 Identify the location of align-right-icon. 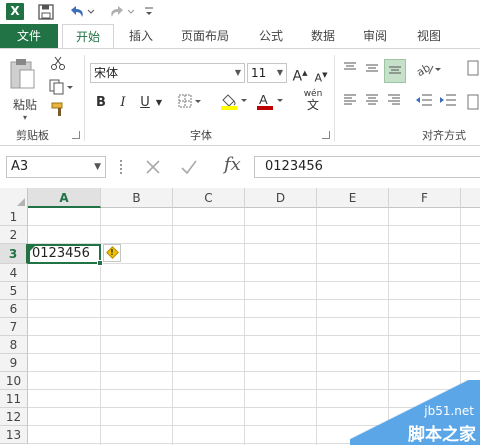
(394, 103).